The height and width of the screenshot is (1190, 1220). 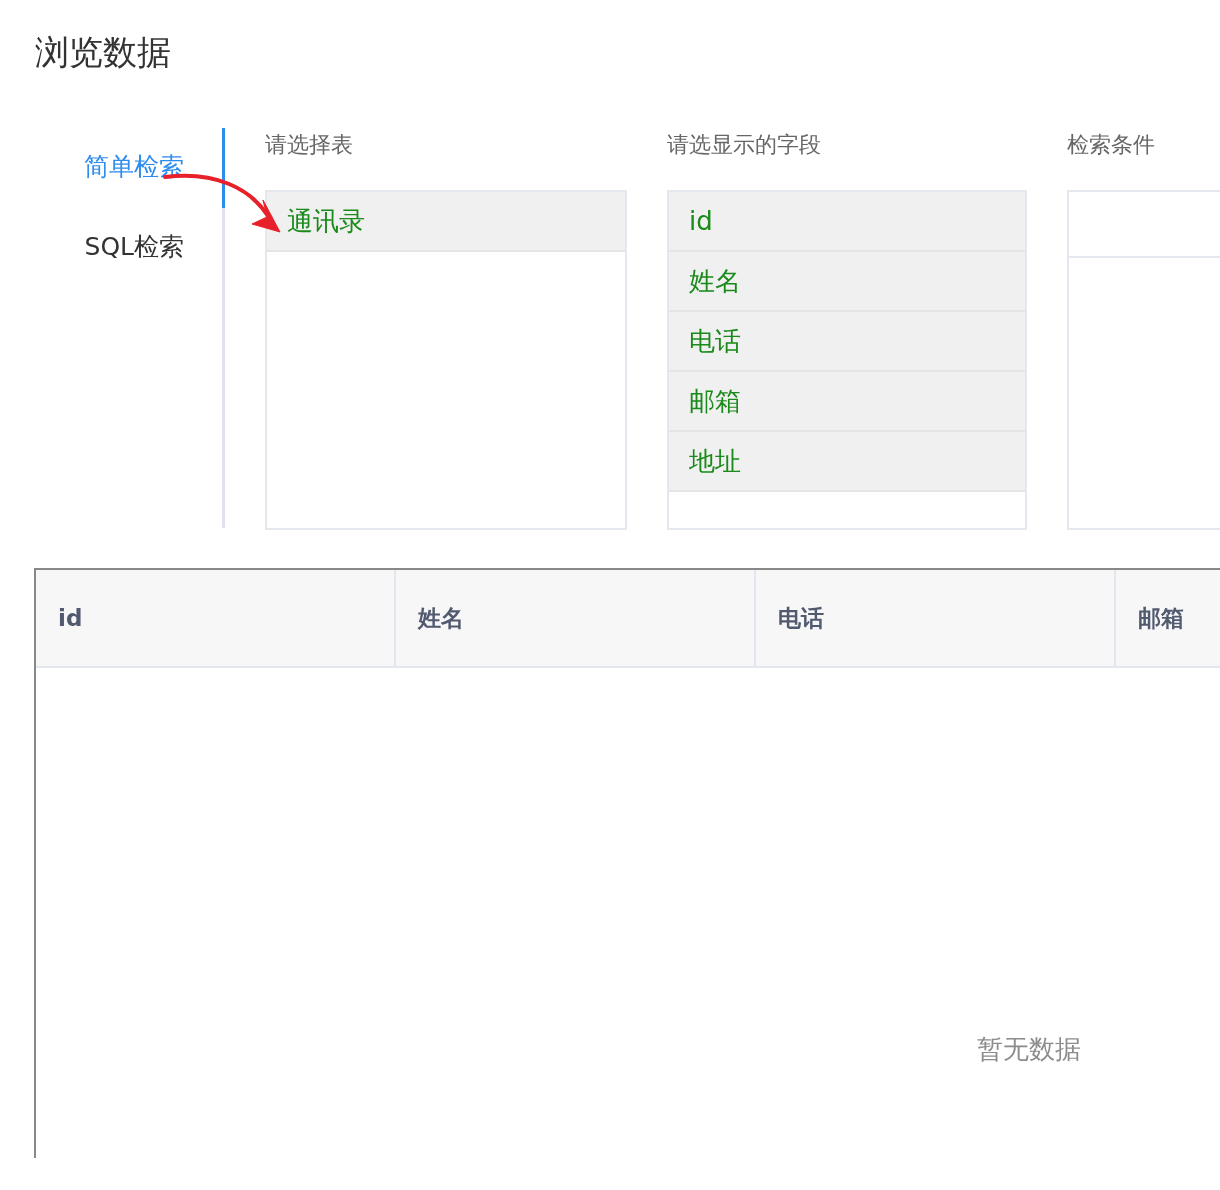 I want to click on panel-label: 请选显示的字段, so click(x=744, y=145).